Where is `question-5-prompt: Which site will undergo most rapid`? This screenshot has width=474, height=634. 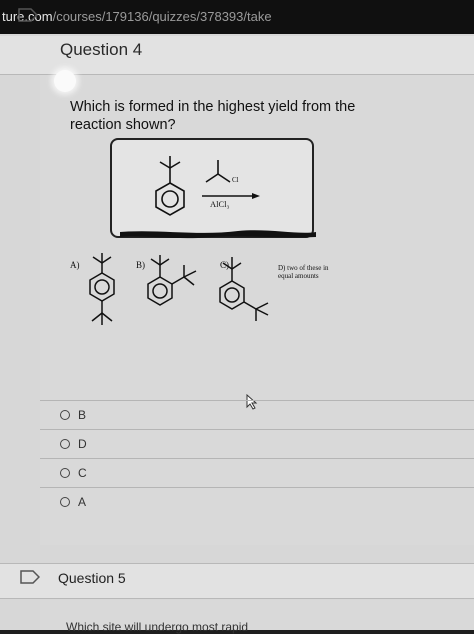
question-5-prompt: Which site will undergo most rapid is located at coordinates (157, 627).